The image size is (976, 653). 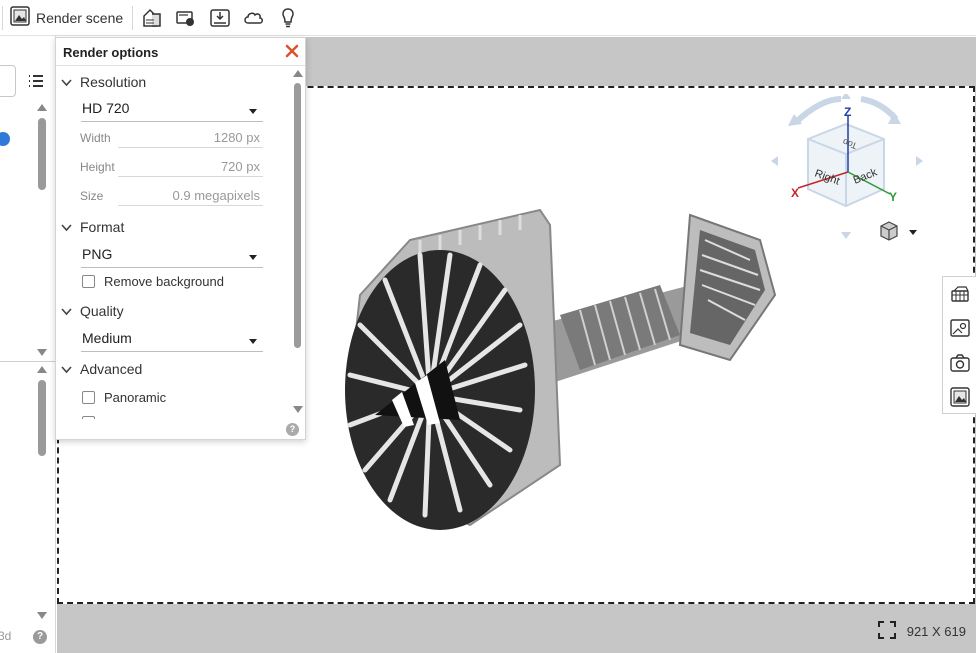 I want to click on import-environment-icon, so click(x=220, y=18).